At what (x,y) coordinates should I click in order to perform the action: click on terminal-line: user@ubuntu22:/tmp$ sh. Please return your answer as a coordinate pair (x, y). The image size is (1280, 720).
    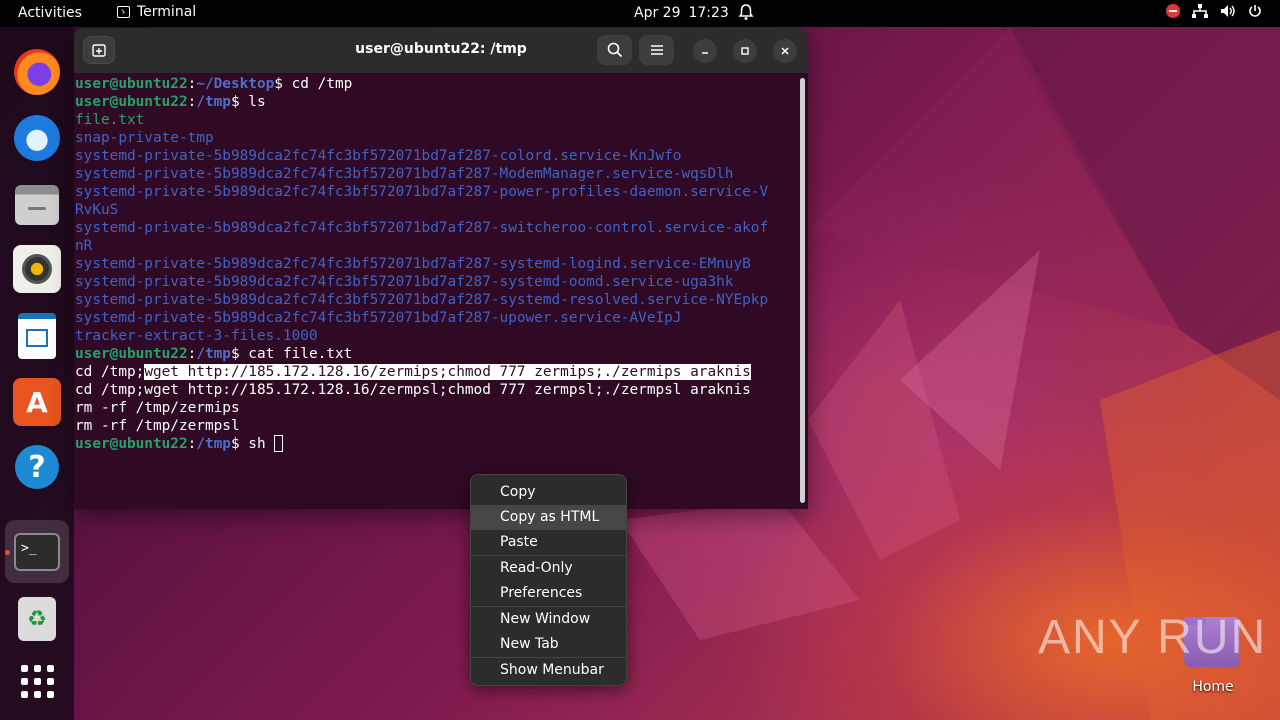
    Looking at the image, I should click on (437, 444).